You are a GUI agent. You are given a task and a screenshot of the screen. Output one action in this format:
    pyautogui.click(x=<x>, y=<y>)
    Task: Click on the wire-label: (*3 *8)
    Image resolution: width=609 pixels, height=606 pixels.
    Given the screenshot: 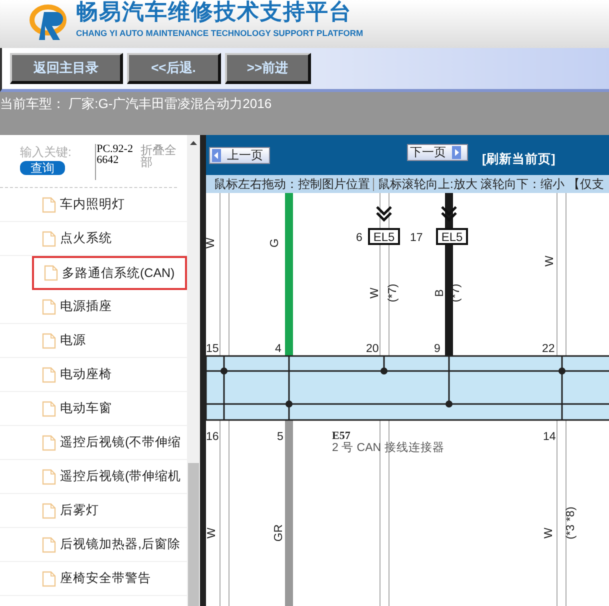 What is the action you would take?
    pyautogui.click(x=571, y=523)
    